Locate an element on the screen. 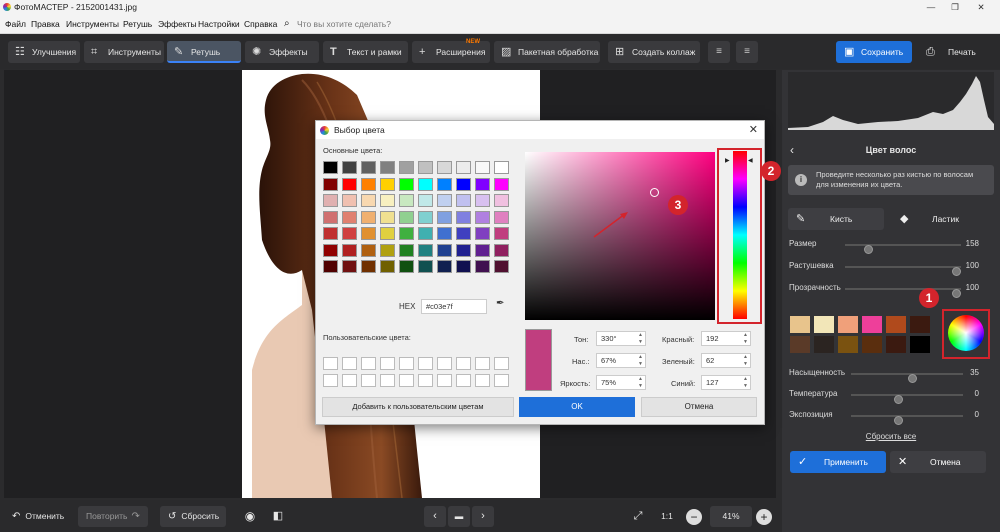 The height and width of the screenshot is (532, 1000). hue-slider is located at coordinates (740, 235).